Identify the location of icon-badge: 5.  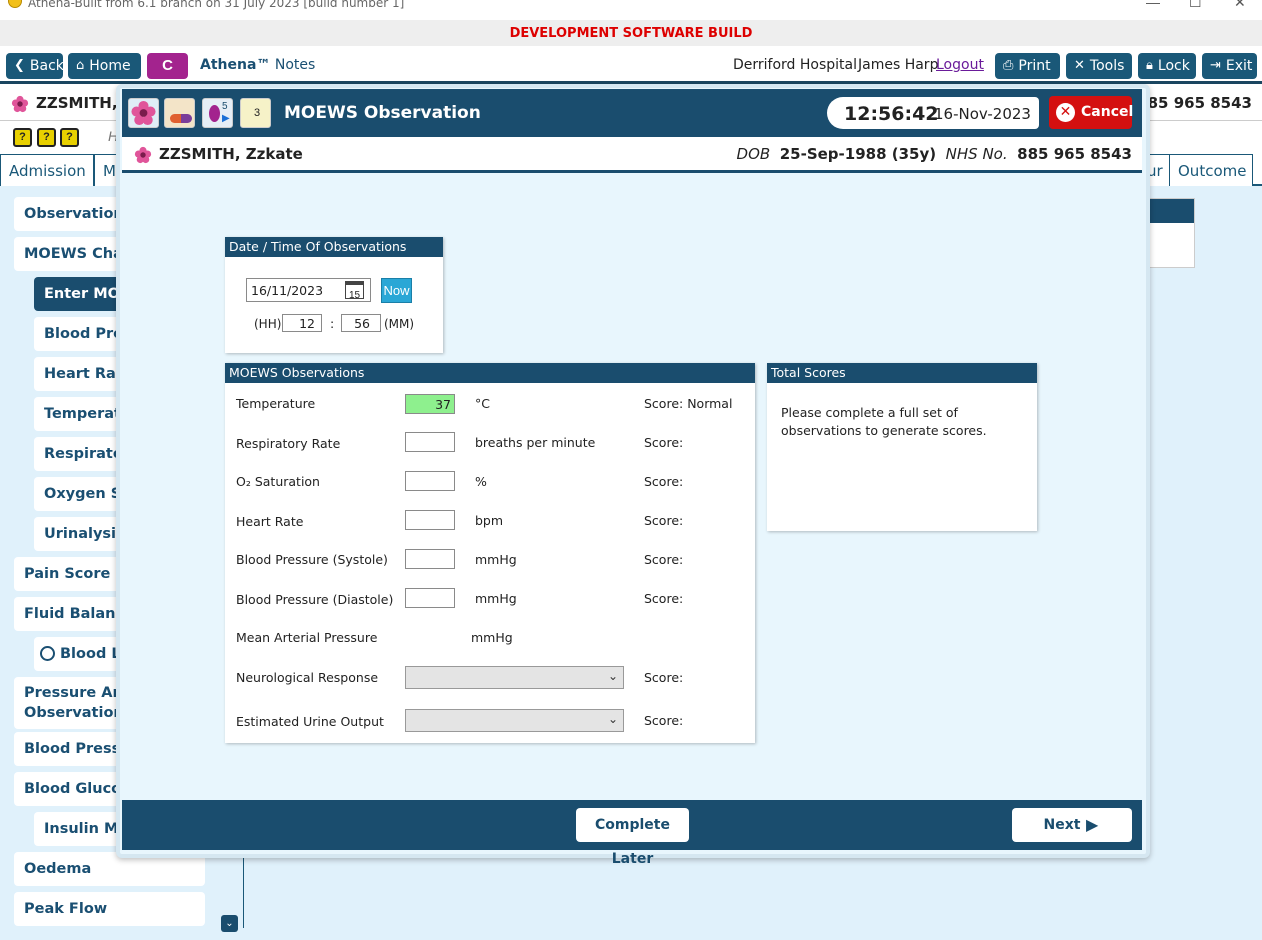
(225, 106).